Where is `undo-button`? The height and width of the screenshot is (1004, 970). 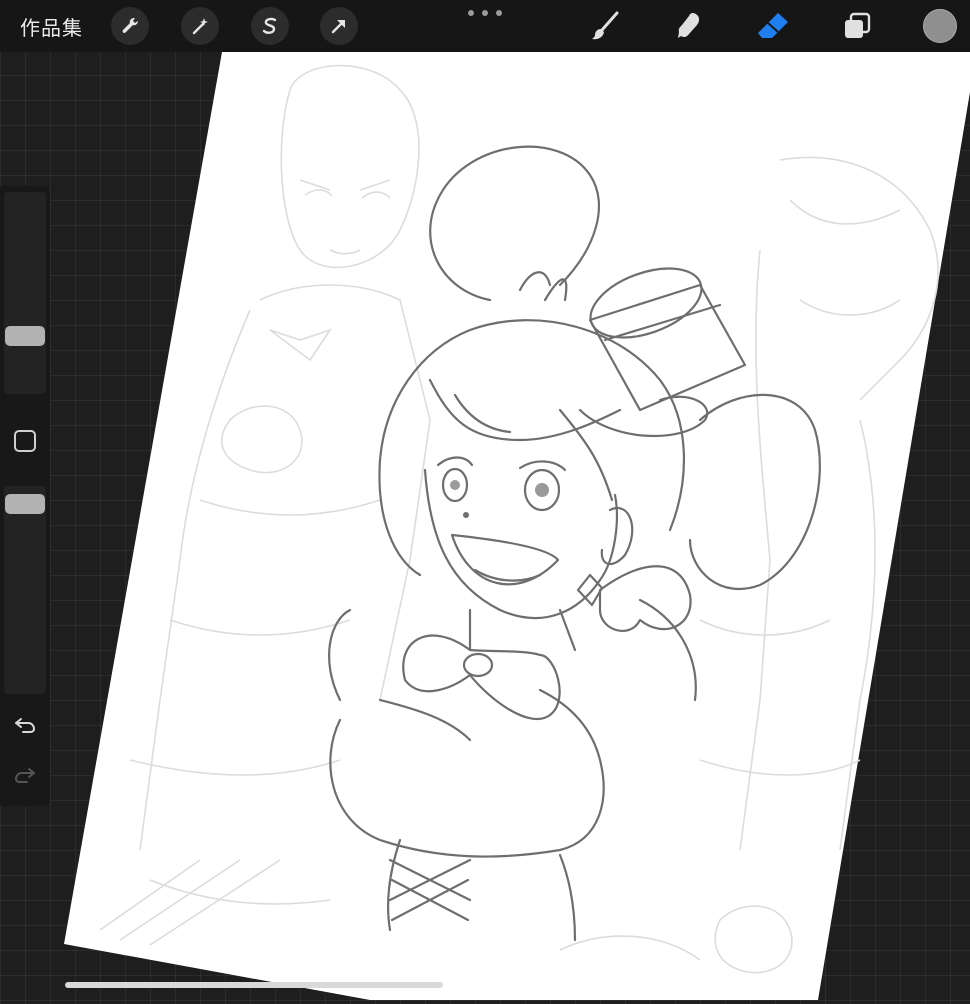 undo-button is located at coordinates (25, 725).